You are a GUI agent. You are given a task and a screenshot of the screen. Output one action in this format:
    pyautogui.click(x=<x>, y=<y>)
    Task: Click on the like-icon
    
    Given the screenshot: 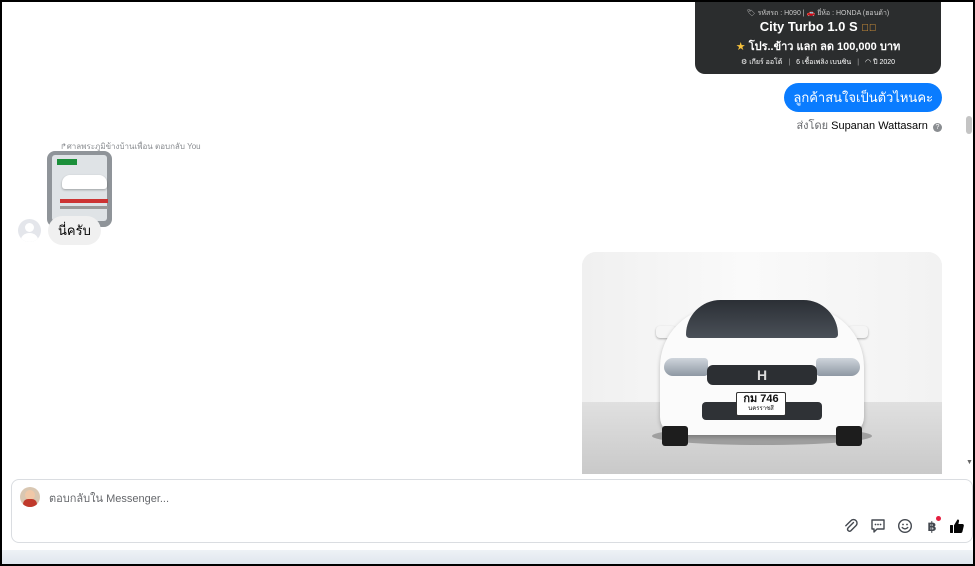 What is the action you would take?
    pyautogui.click(x=957, y=527)
    